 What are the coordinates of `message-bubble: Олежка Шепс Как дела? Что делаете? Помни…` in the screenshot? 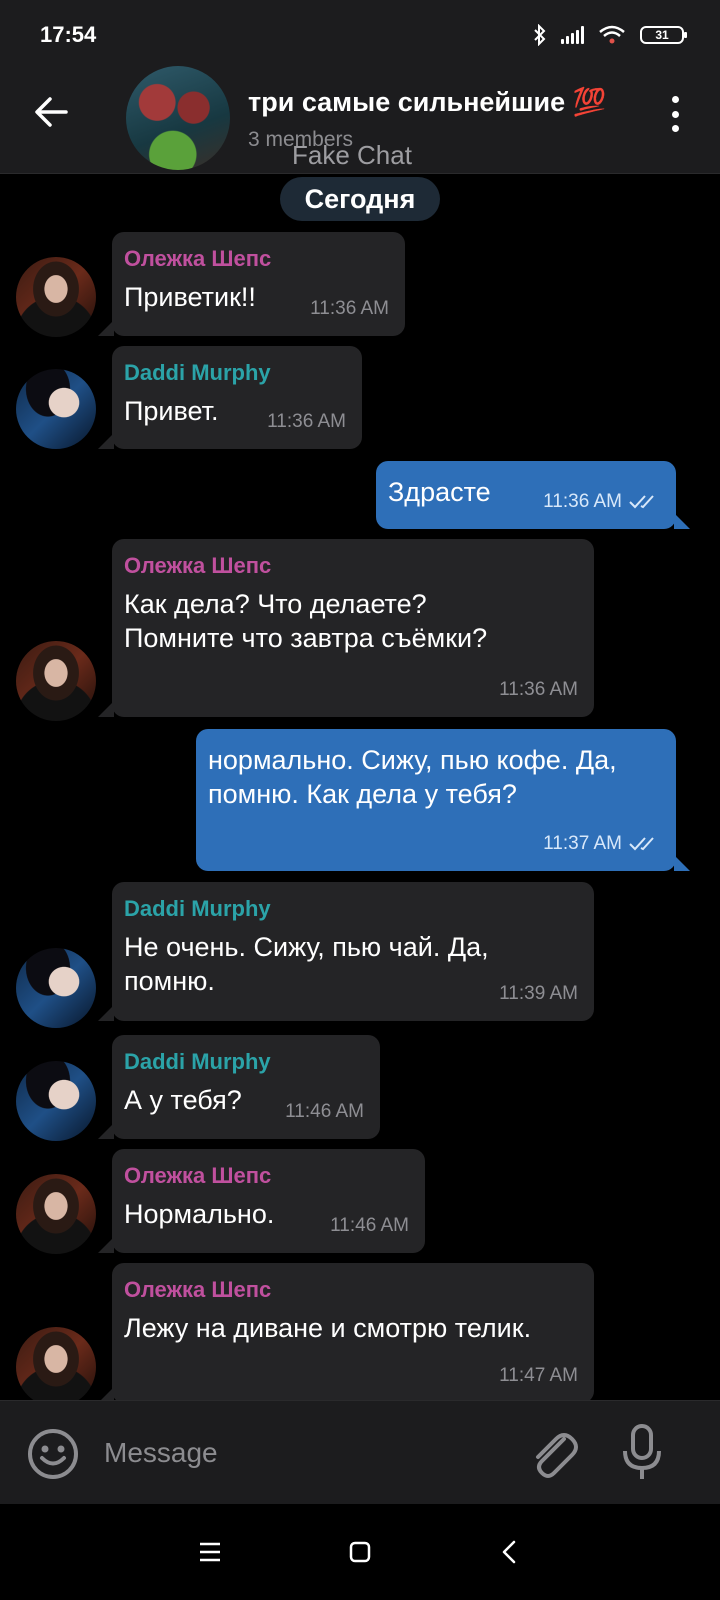 It's located at (346, 628).